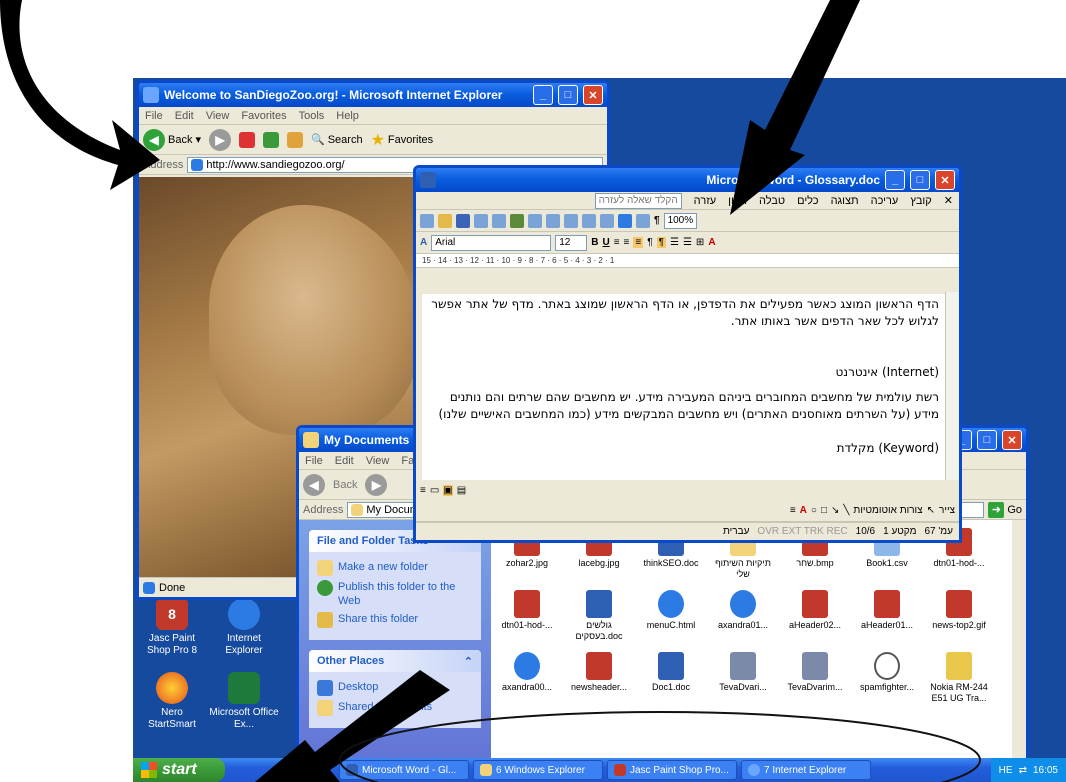 This screenshot has height=782, width=1066. I want to click on arrow-to-word-toolbar, so click(795, 107).